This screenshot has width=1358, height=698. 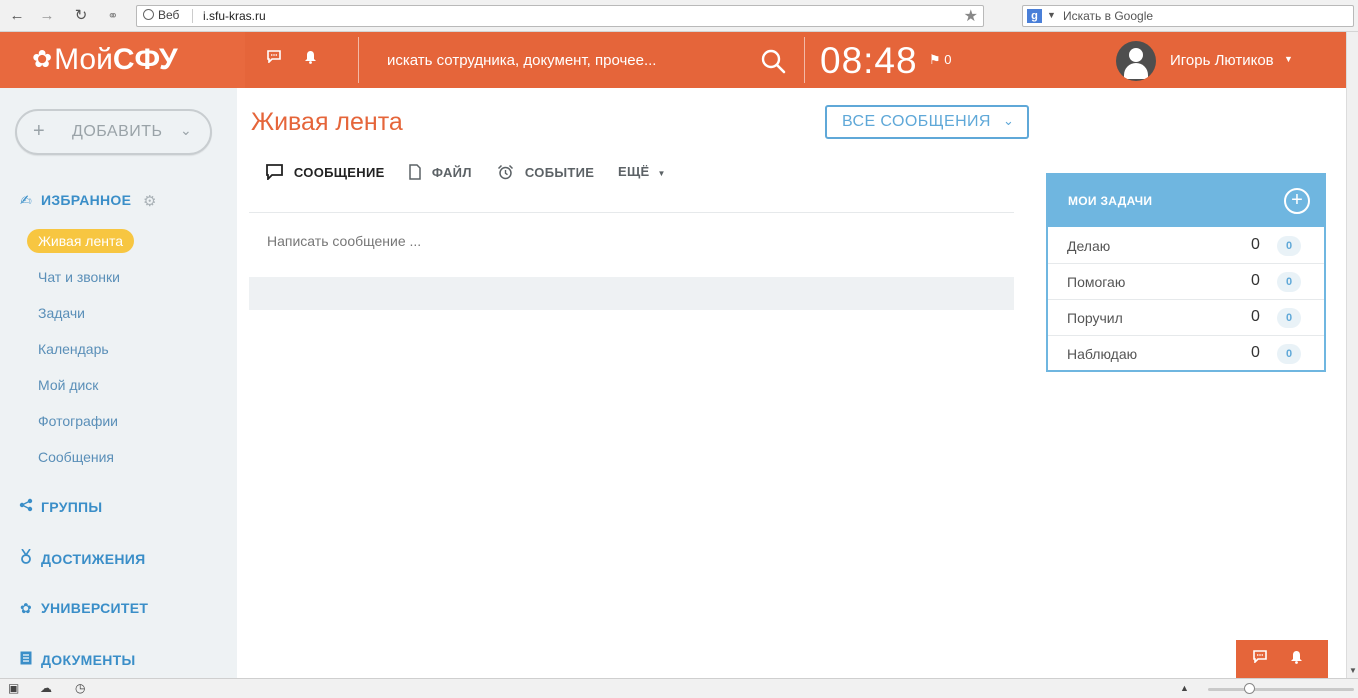 I want to click on filter-label: ВСЕ СООБЩЕНИЯ, so click(x=916, y=121).